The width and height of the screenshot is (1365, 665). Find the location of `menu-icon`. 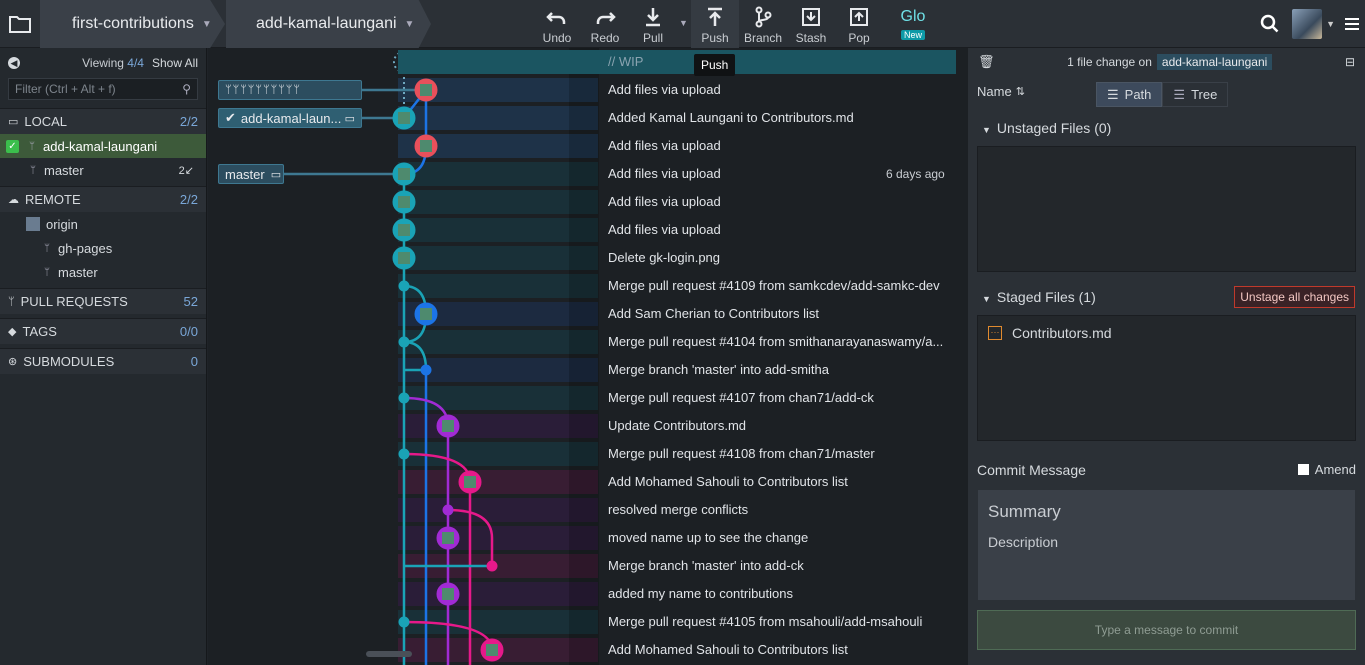

menu-icon is located at coordinates (1352, 24).